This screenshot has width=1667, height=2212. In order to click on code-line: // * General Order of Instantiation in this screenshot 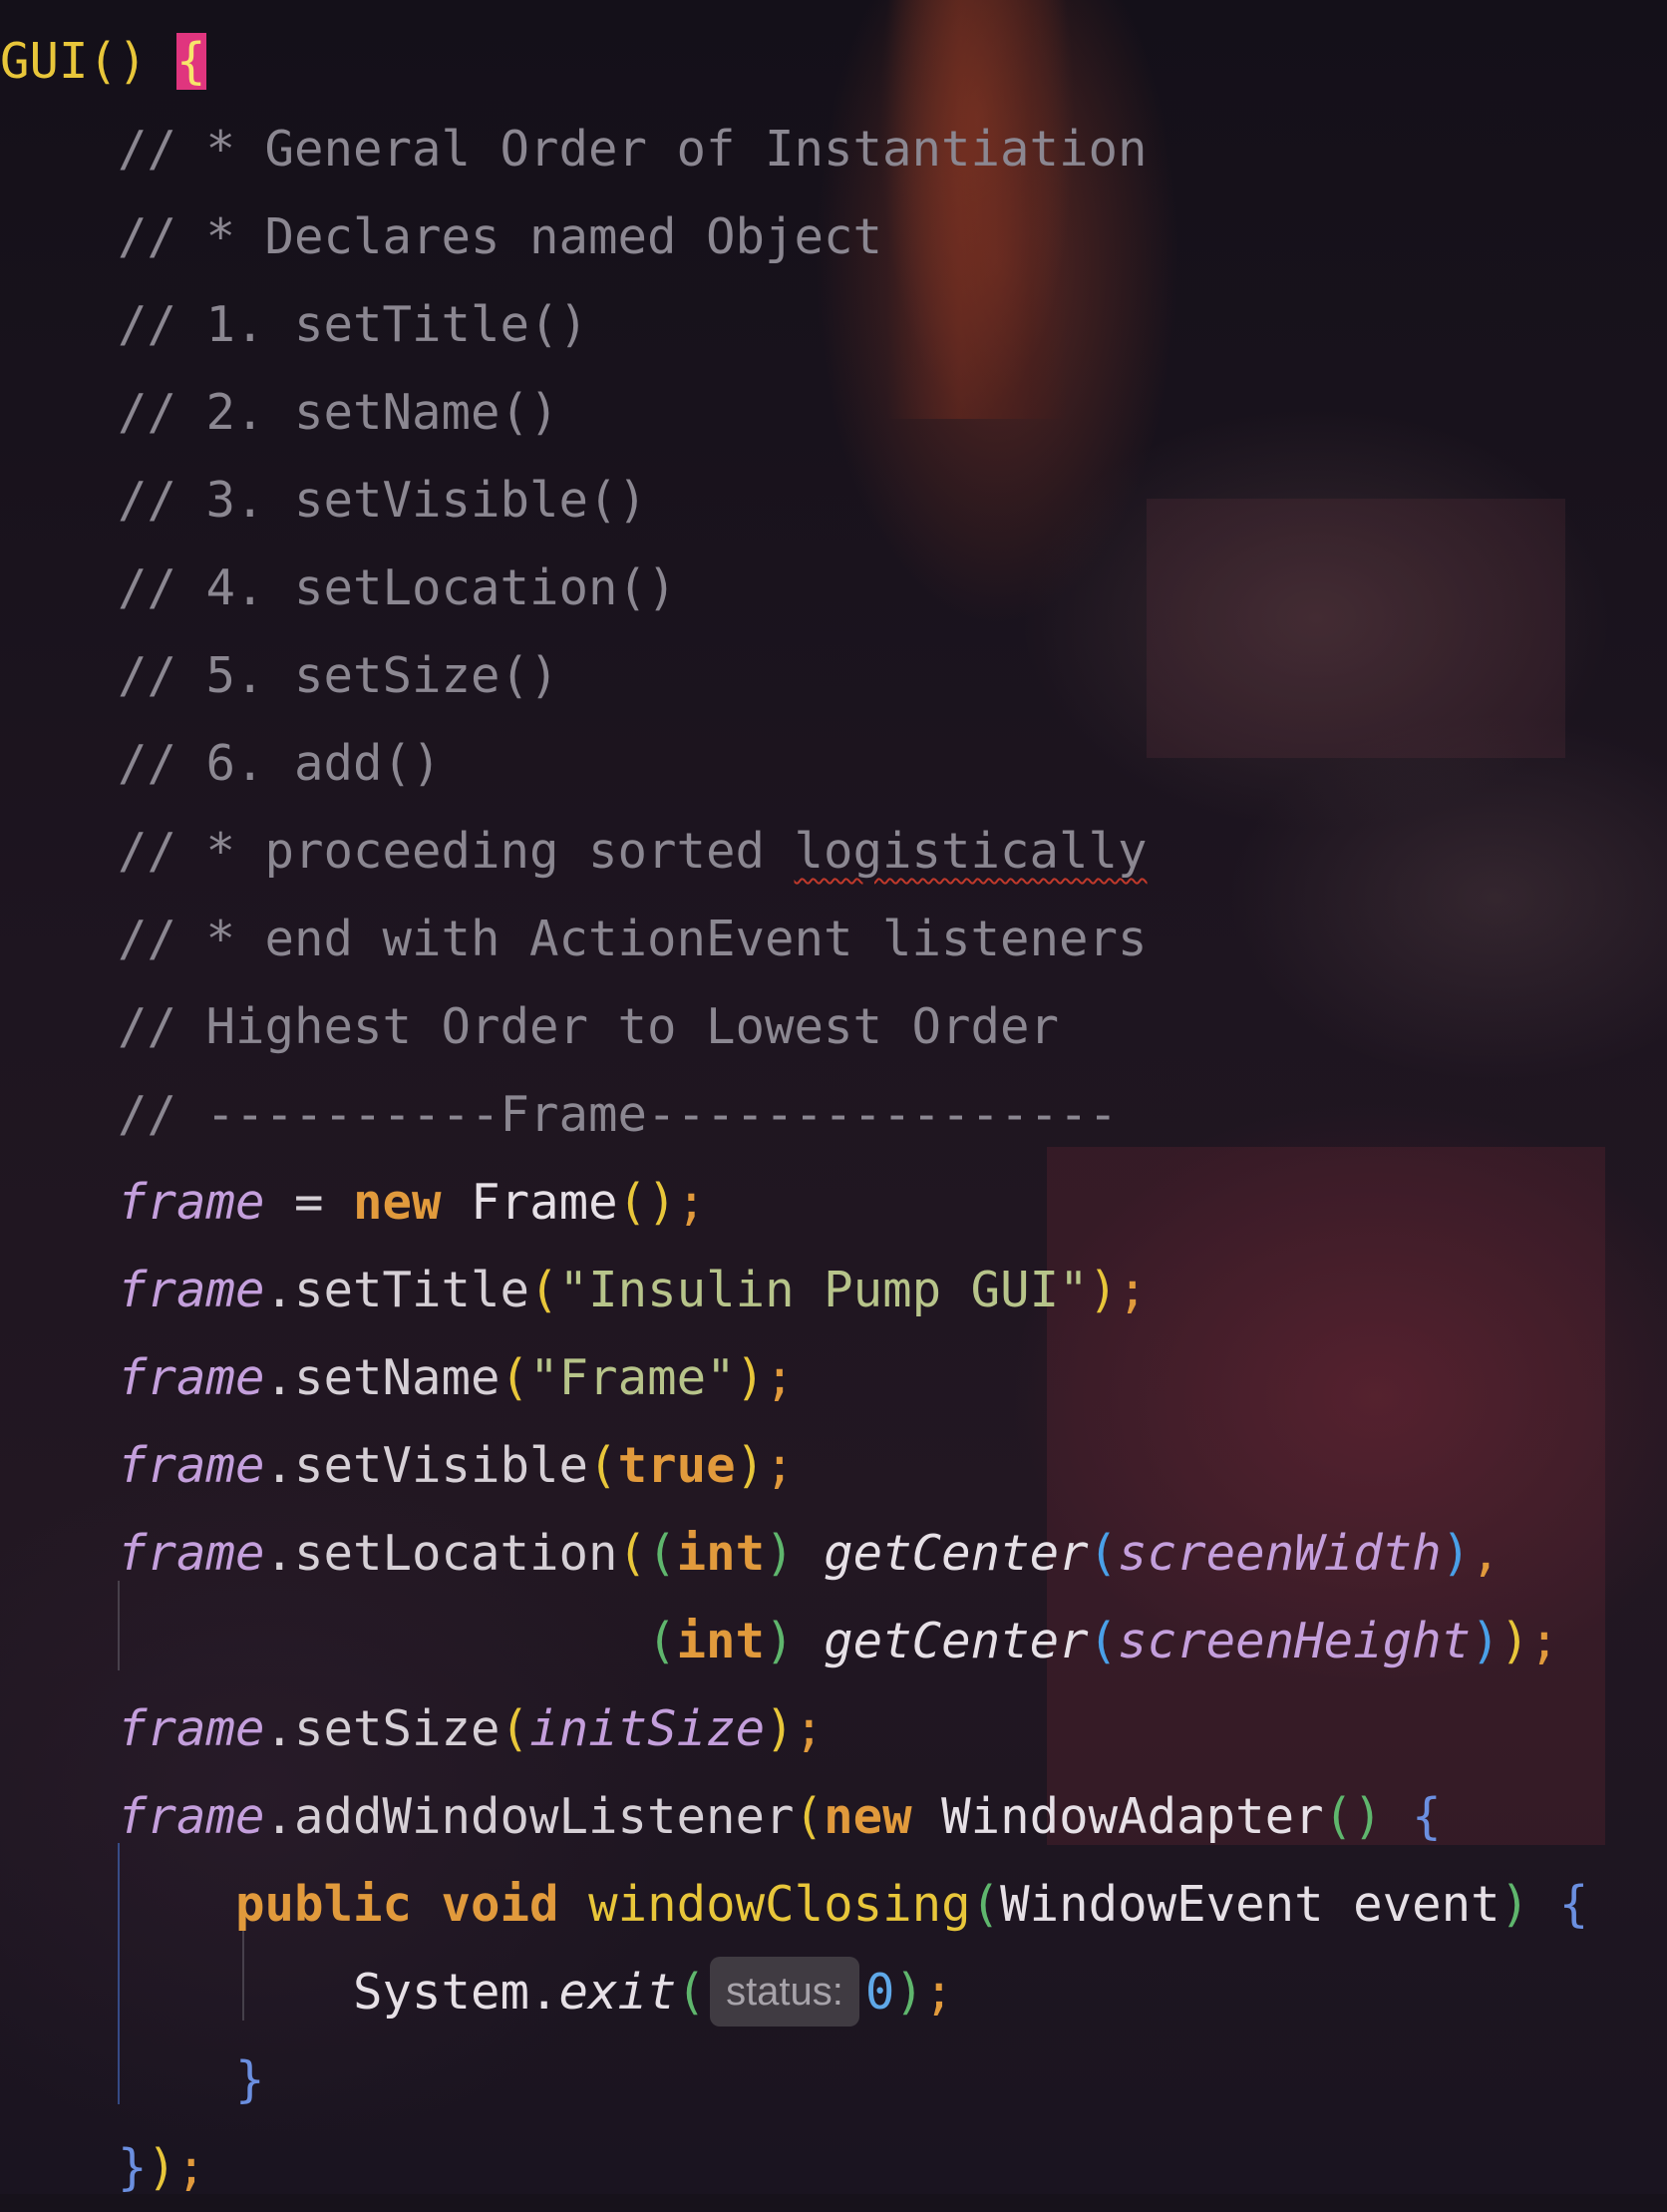, I will do `click(833, 149)`.